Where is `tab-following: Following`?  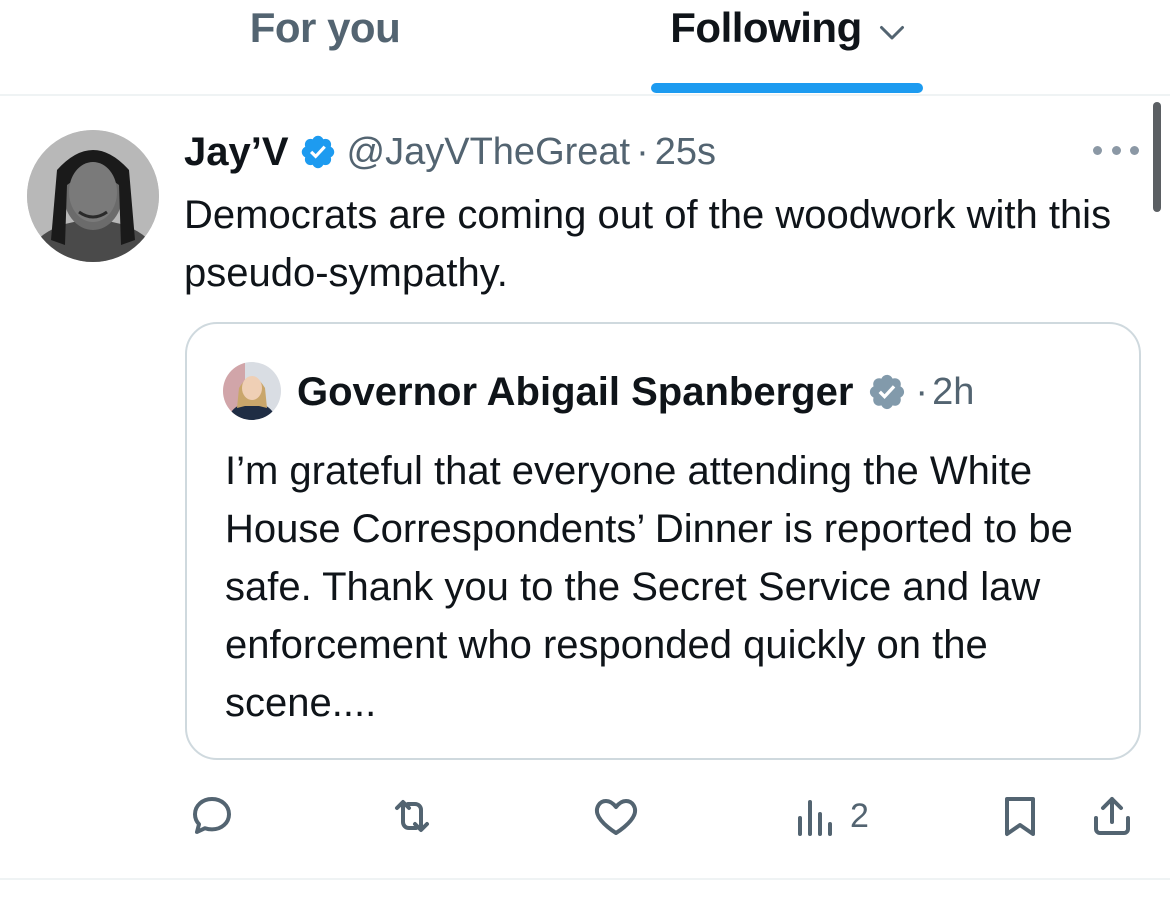 tab-following: Following is located at coordinates (790, 47).